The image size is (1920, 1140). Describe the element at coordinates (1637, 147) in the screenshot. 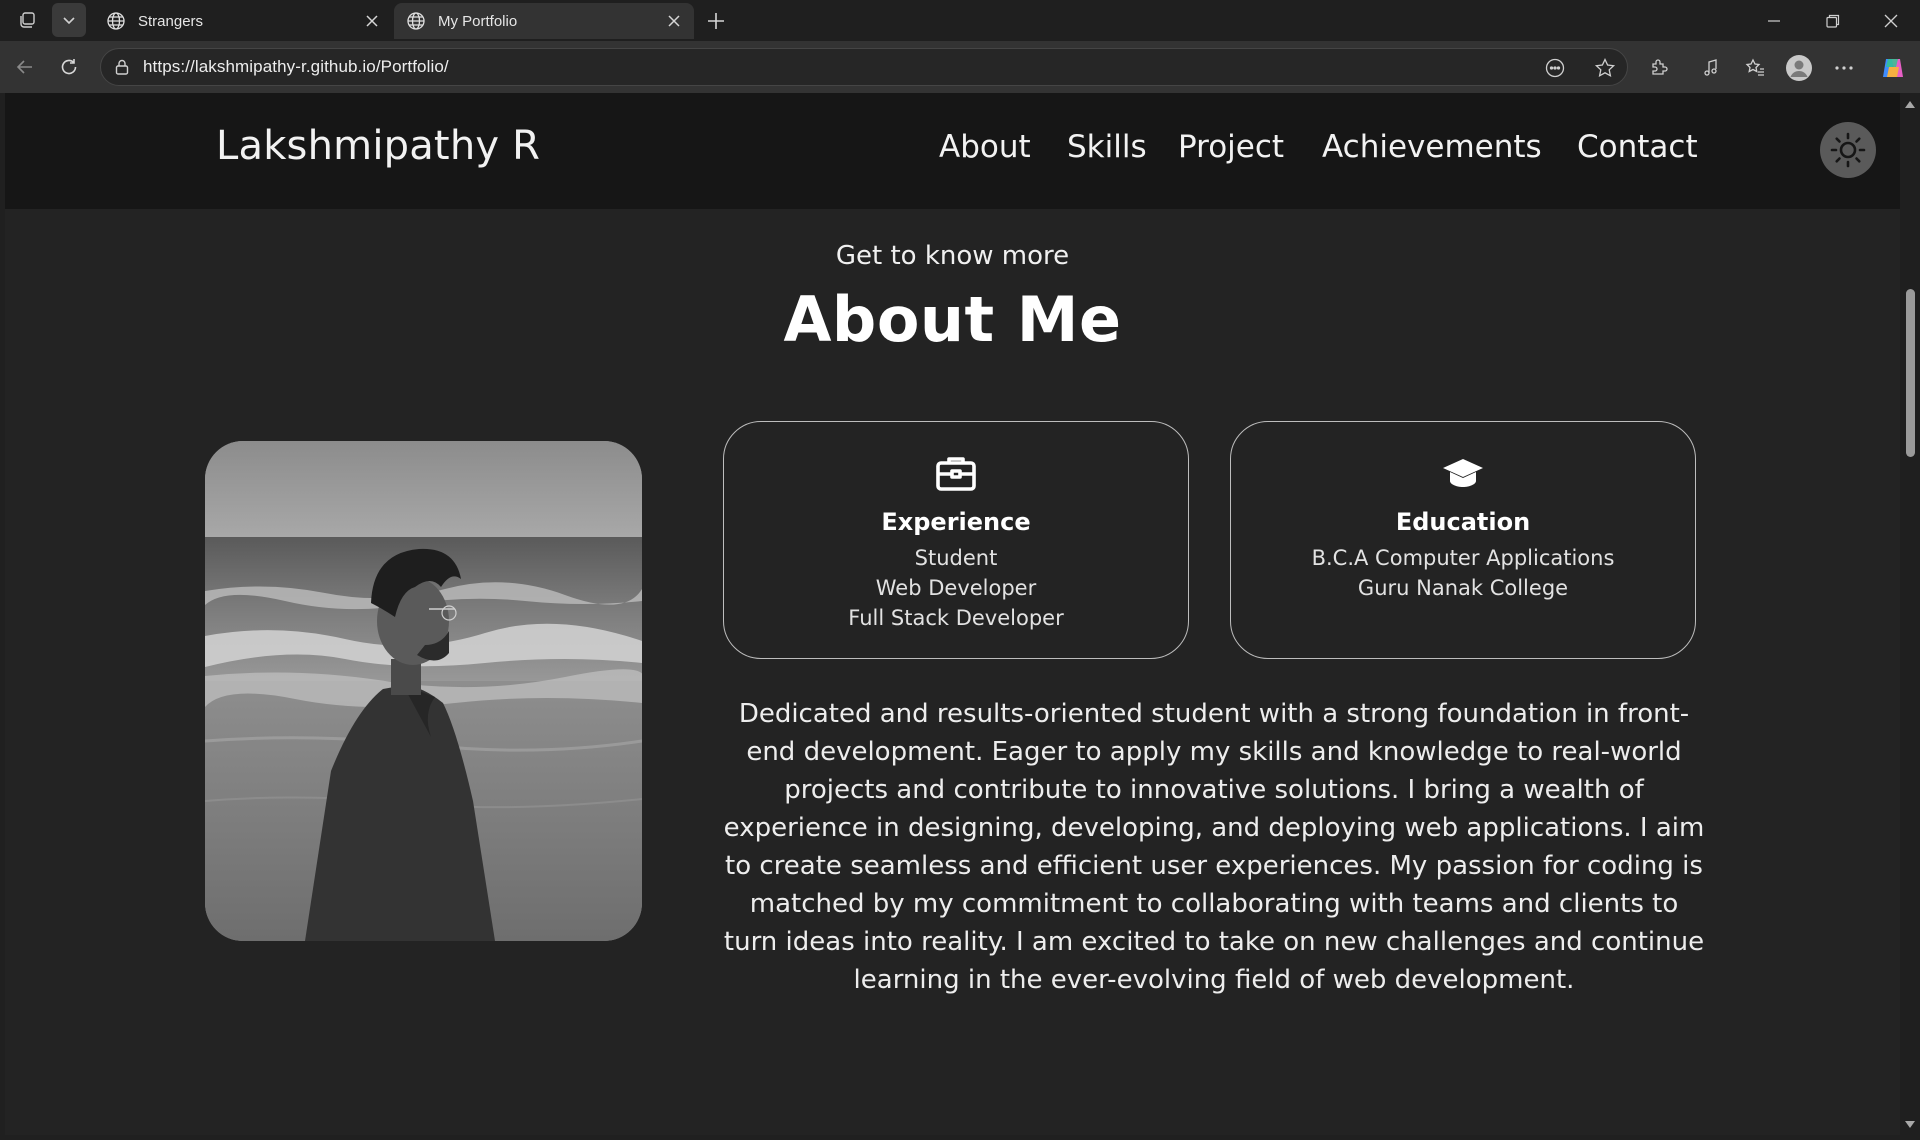

I see `nav-contact: Contact` at that location.